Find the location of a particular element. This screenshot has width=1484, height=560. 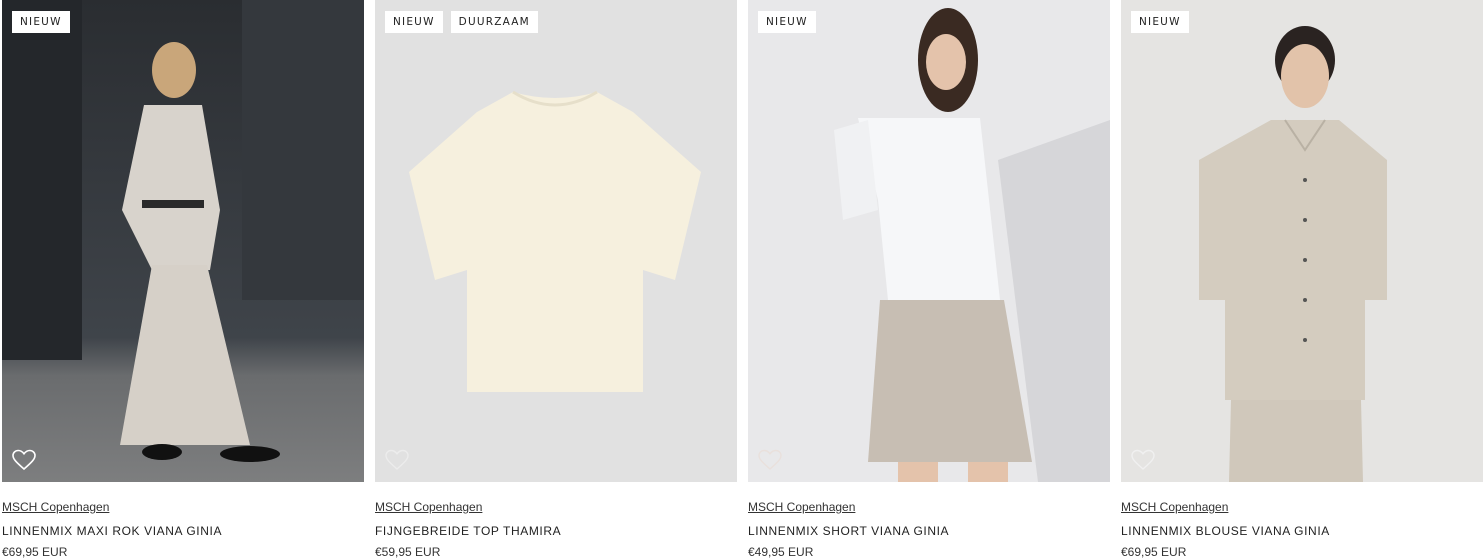

badge-list: NIEUW DUURZAAM is located at coordinates (461, 22).